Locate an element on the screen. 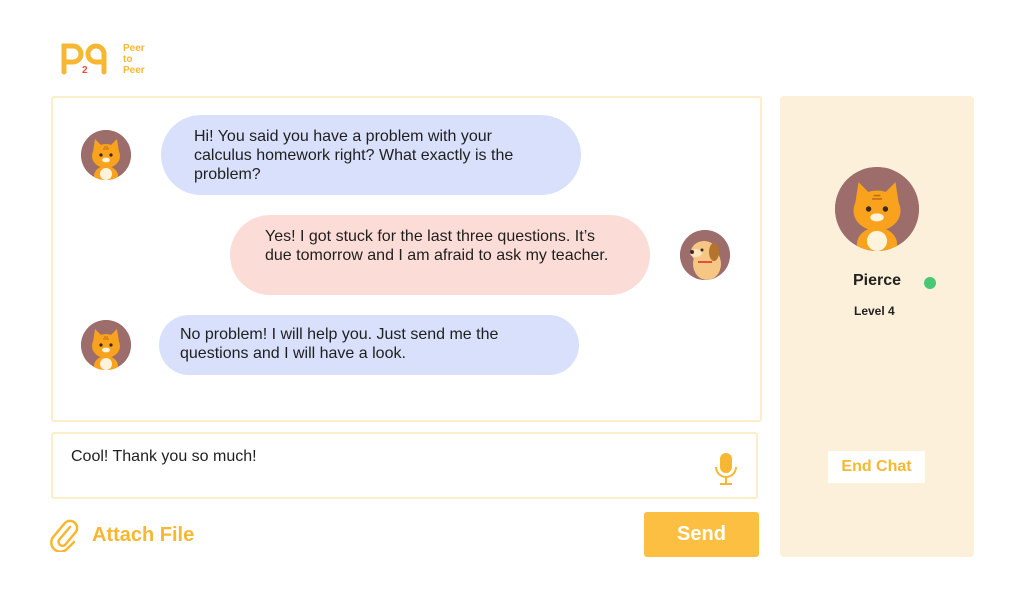 The height and width of the screenshot is (600, 1024). message-input: Cool! Thank you so much! is located at coordinates (404, 465).